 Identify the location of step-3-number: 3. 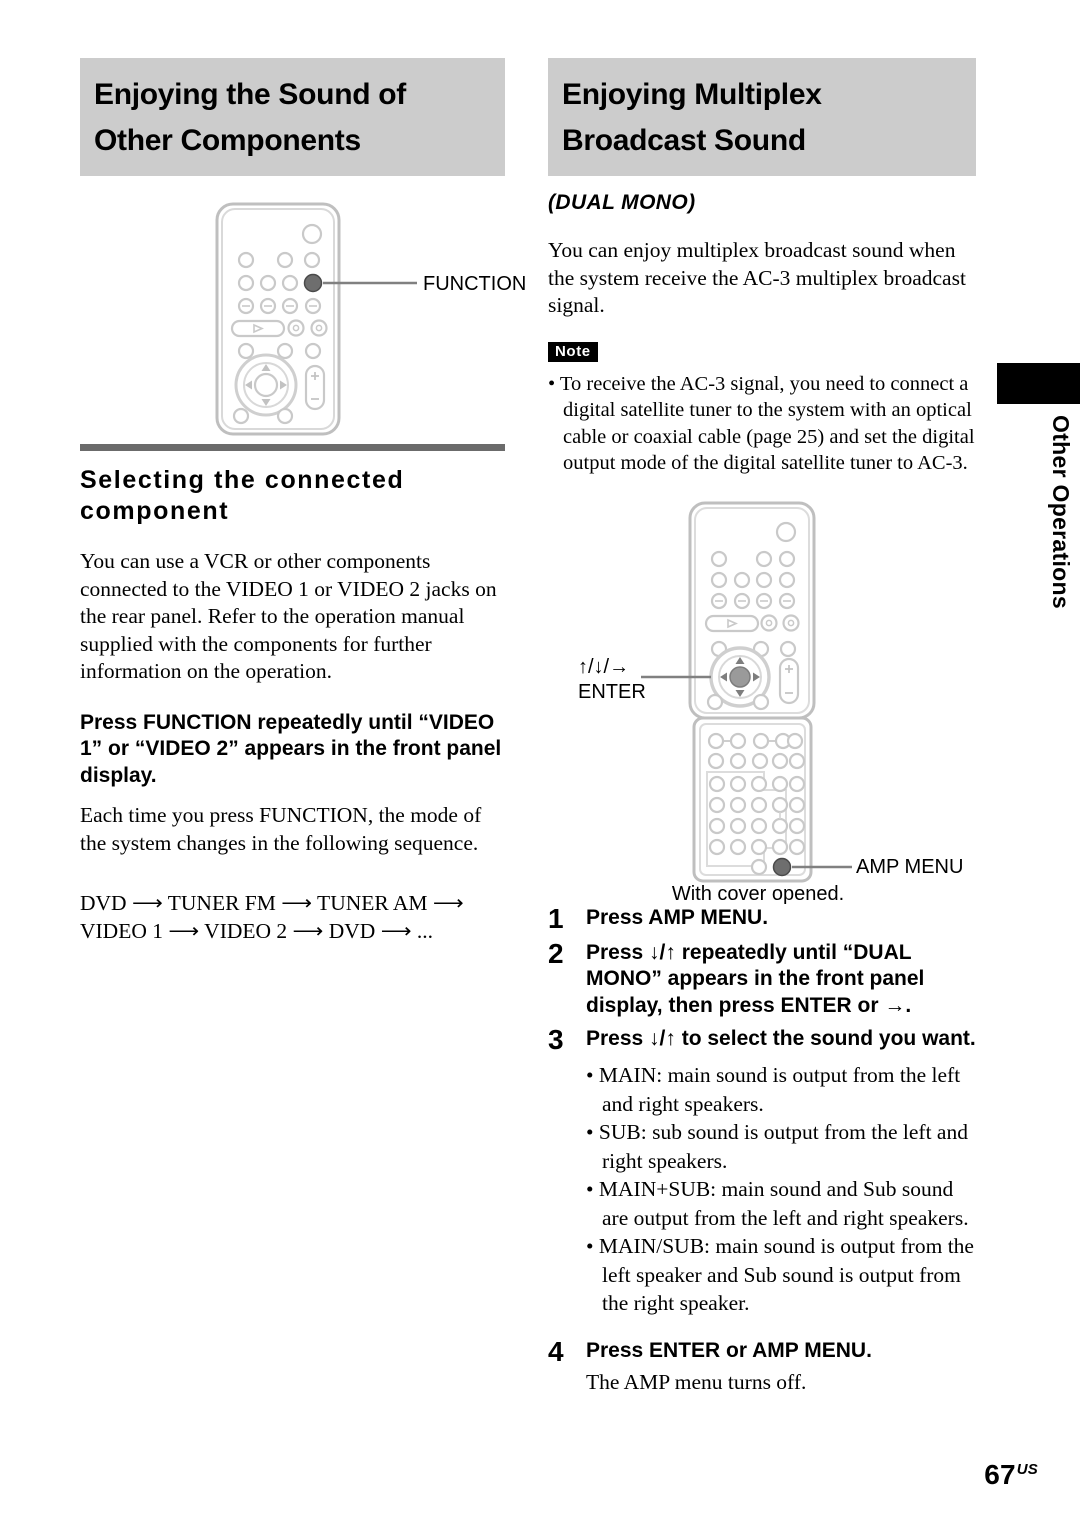
(556, 1039).